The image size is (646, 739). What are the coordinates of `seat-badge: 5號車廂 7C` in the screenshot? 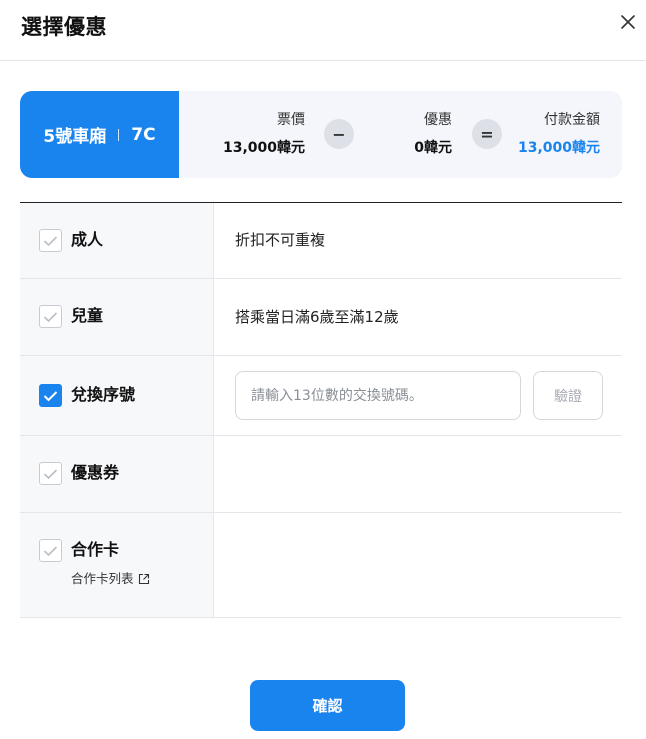 It's located at (99, 134).